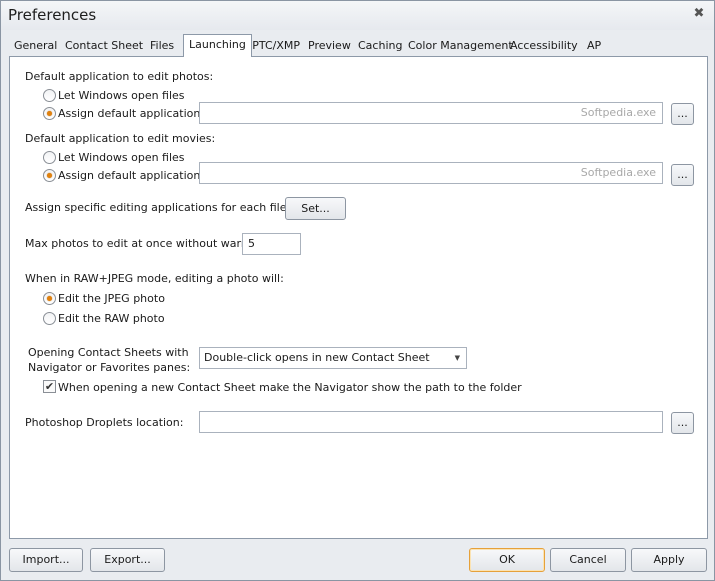 The height and width of the screenshot is (581, 715). I want to click on photos-radio-windows, so click(49, 95).